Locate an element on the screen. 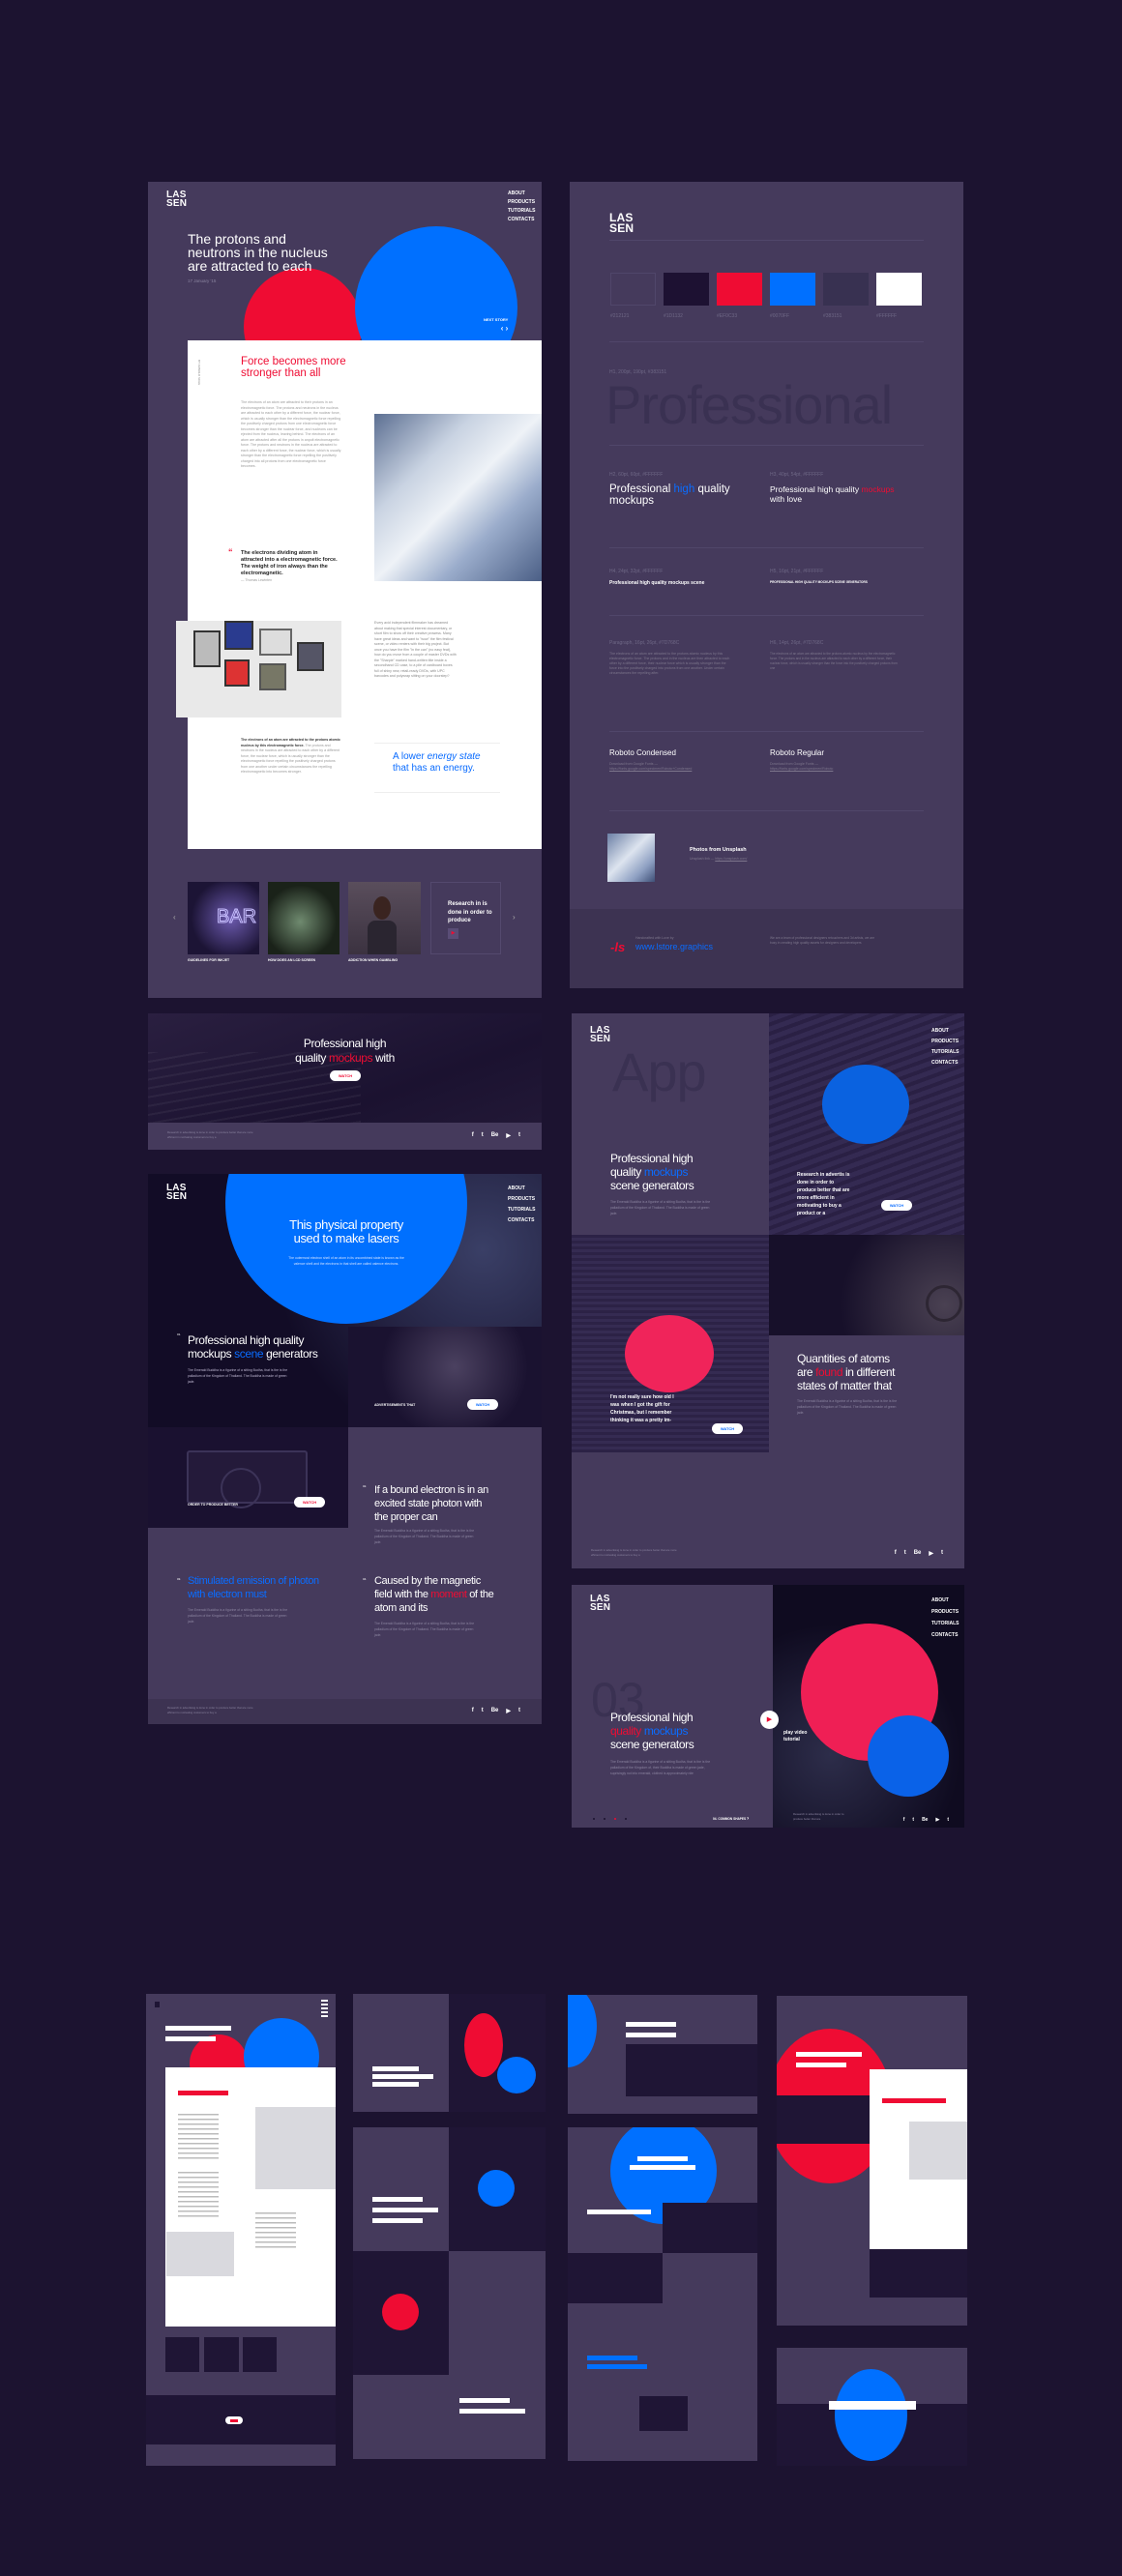  motorcycle-photo is located at coordinates (866, 1285).